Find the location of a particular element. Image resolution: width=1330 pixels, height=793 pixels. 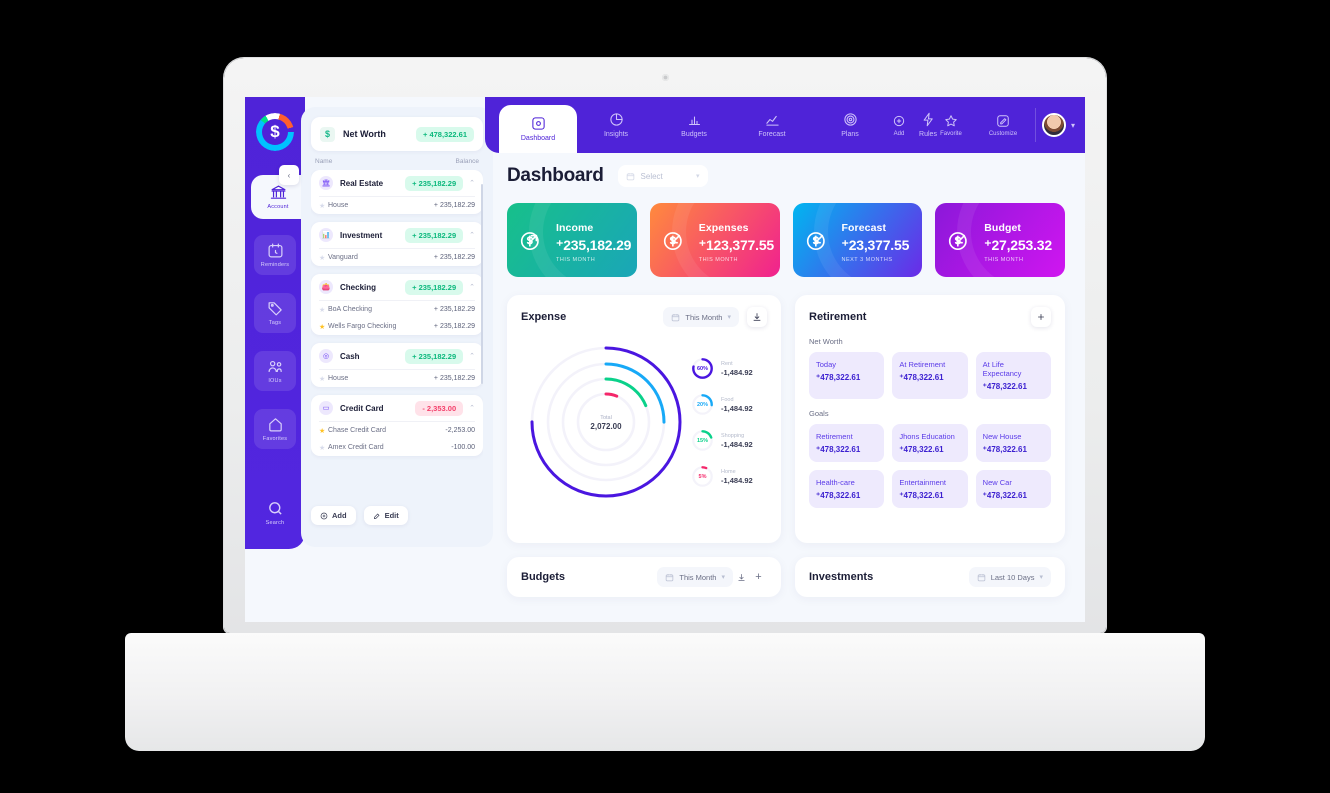

tab-dashboard: Dashboard is located at coordinates (538, 129).